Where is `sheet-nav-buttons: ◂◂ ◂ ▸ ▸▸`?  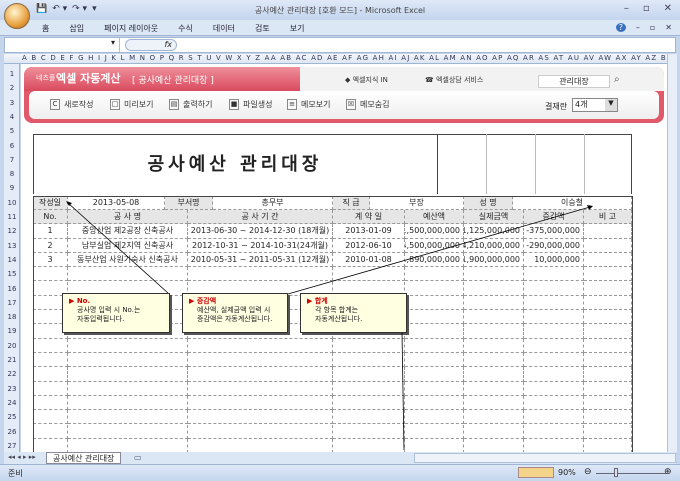 sheet-nav-buttons: ◂◂ ◂ ▸ ▸▸ is located at coordinates (22, 457).